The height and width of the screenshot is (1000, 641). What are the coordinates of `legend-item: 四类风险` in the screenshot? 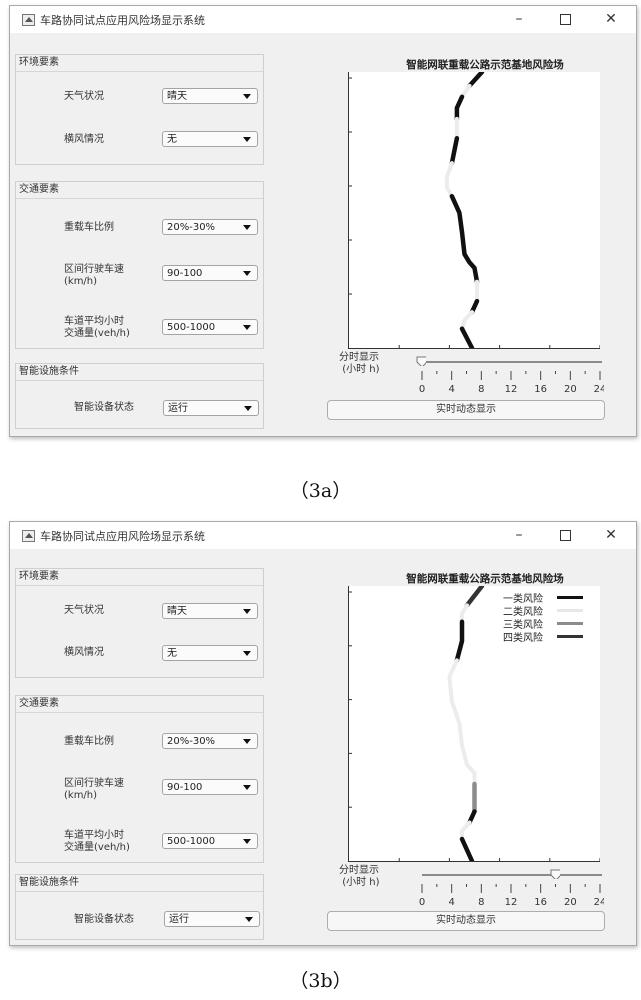 It's located at (550, 636).